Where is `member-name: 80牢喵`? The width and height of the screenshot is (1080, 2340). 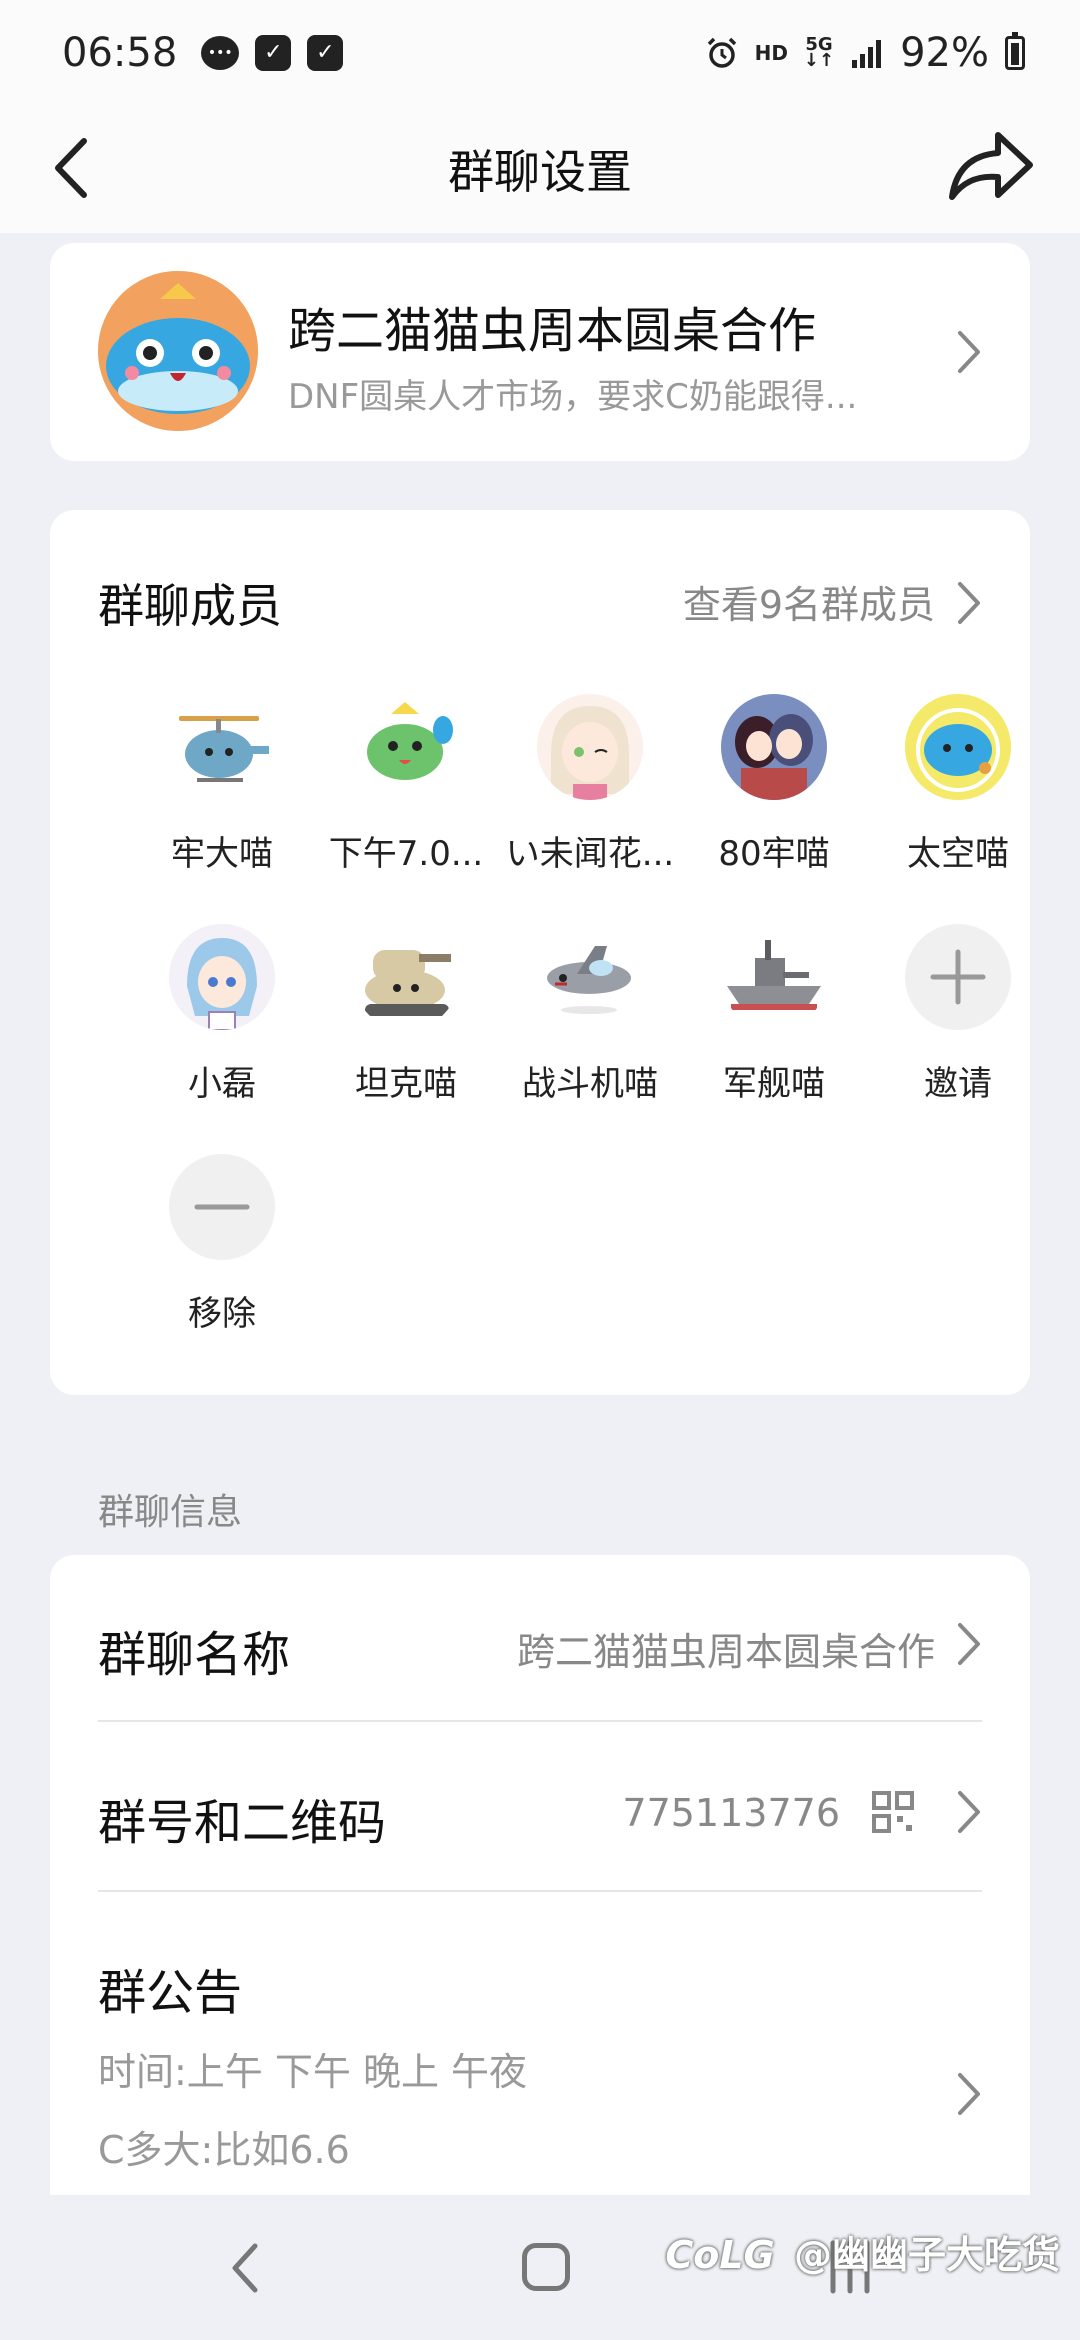 member-name: 80牢喵 is located at coordinates (774, 854).